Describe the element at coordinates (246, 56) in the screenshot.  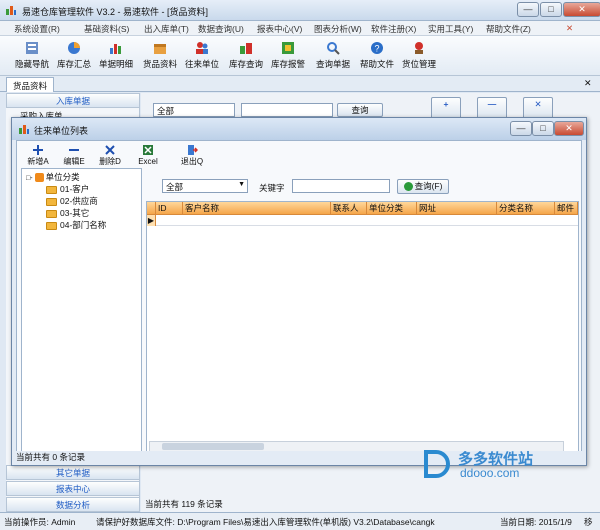
I see `stock-query-button: 库存查询` at that location.